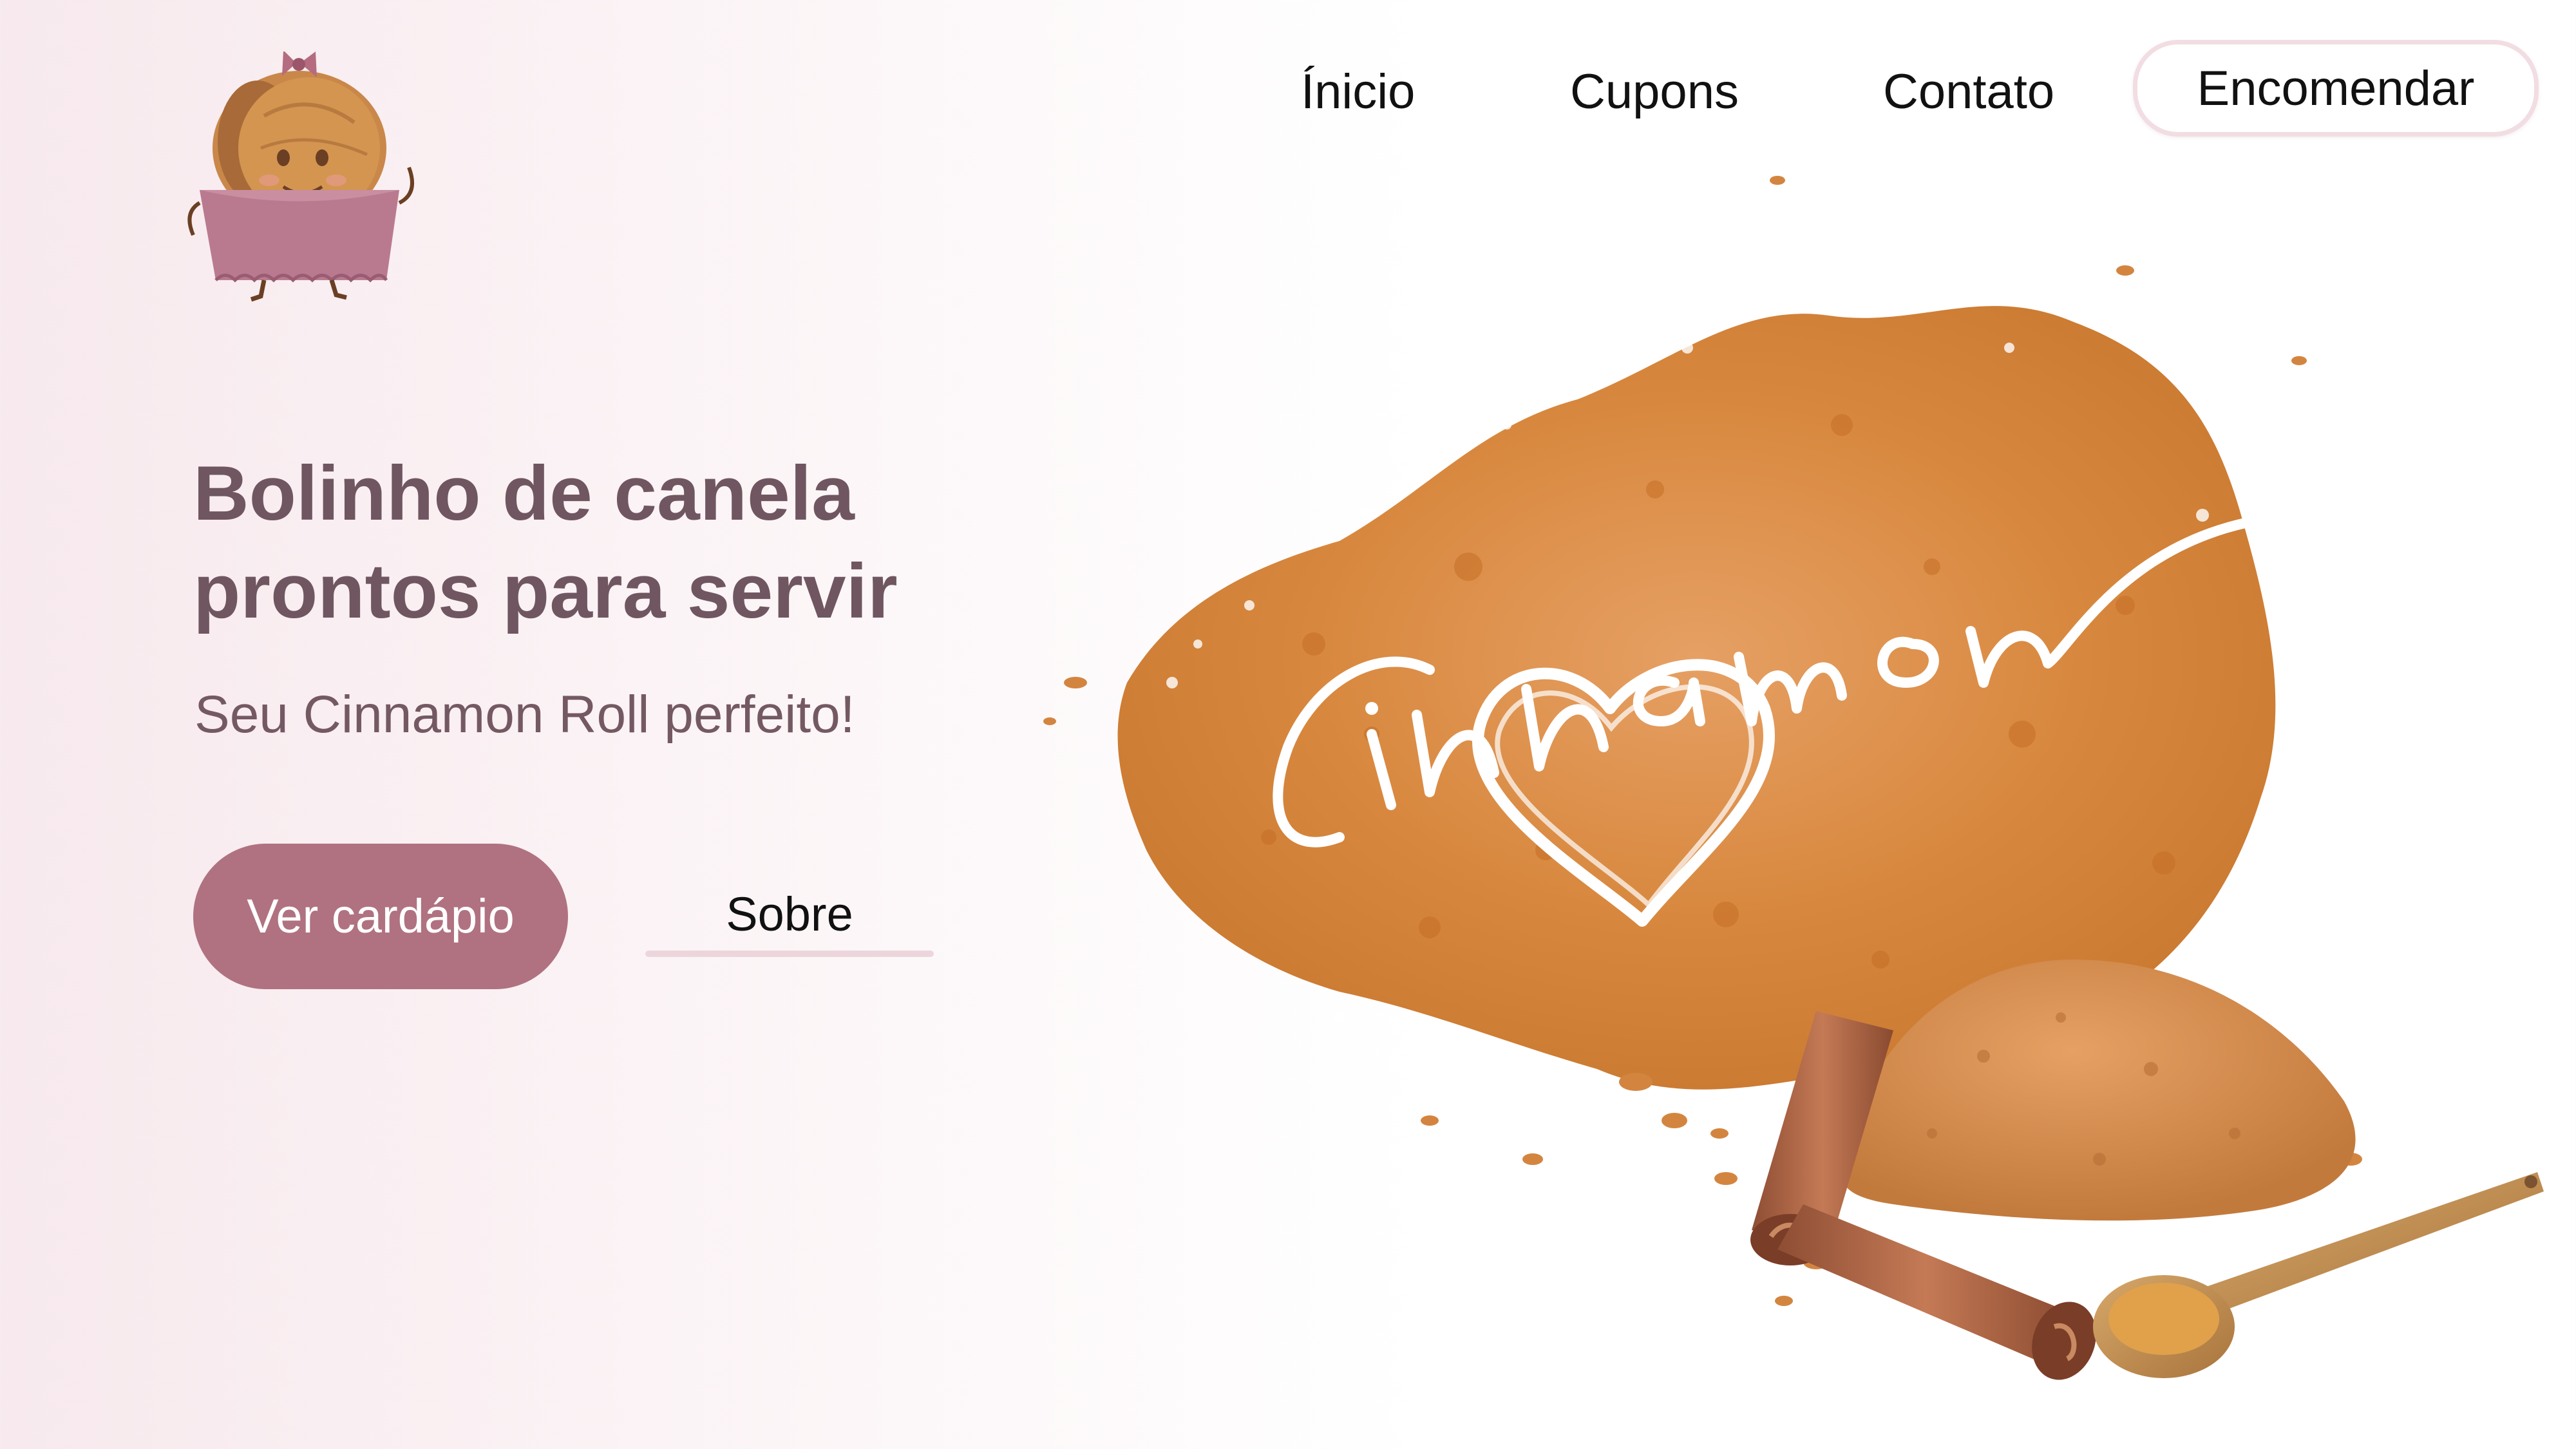 This screenshot has height=1449, width=2576. What do you see at coordinates (545, 542) in the screenshot?
I see `hero-title: Bolinho de canela prontos para servir` at bounding box center [545, 542].